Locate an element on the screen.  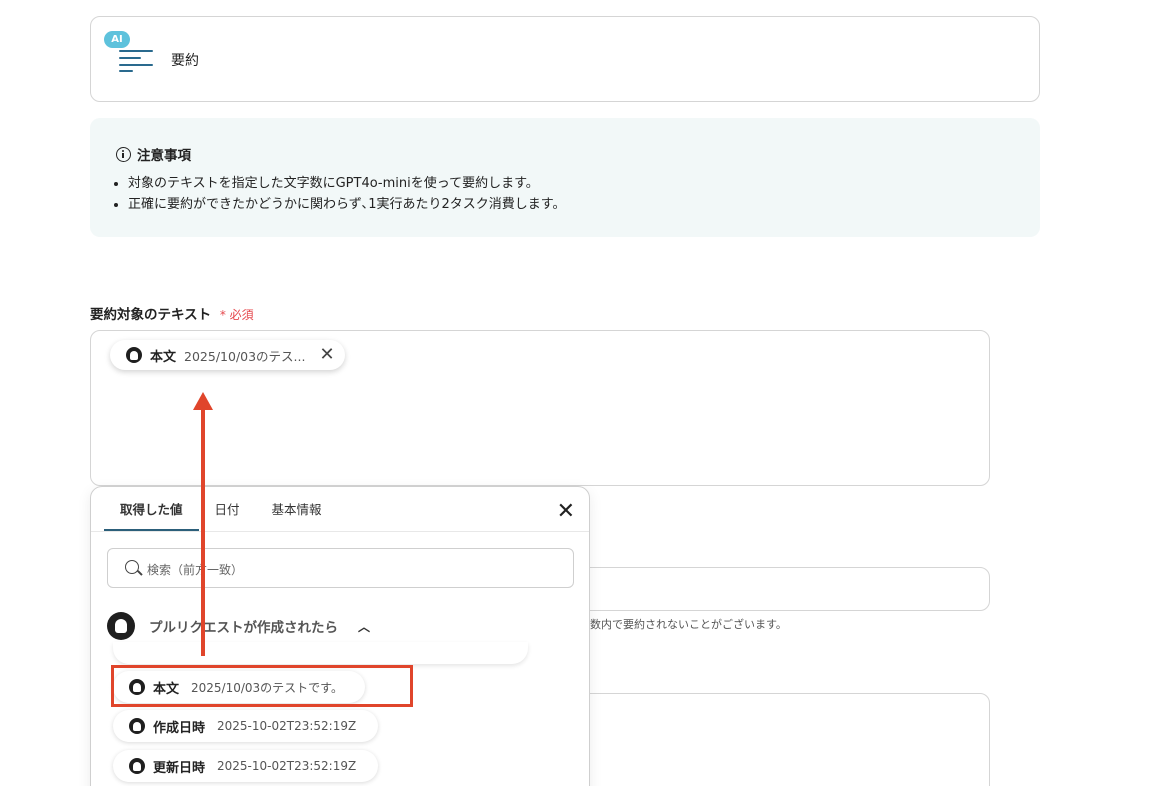
helper-text: 数内で要約されないことがございます。 is located at coordinates (688, 624).